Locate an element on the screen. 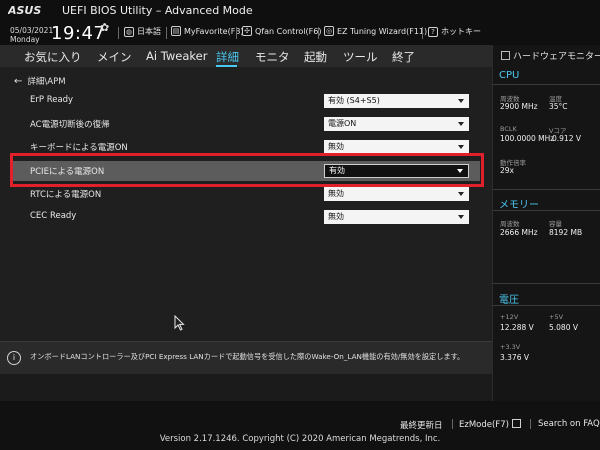 This screenshot has height=450, width=600. language-button: ◍ 日本語 is located at coordinates (142, 31).